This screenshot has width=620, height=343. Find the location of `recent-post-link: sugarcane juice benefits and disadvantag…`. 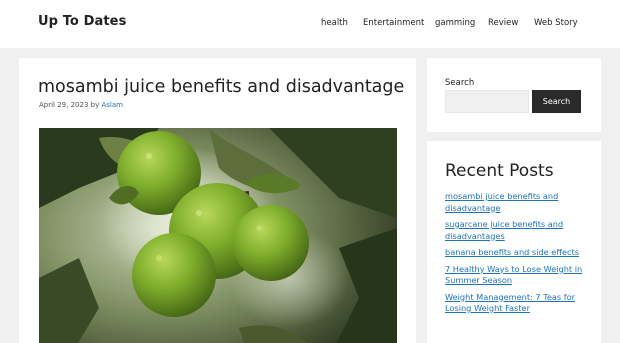

recent-post-link: sugarcane juice benefits and disadvantag… is located at coordinates (520, 230).